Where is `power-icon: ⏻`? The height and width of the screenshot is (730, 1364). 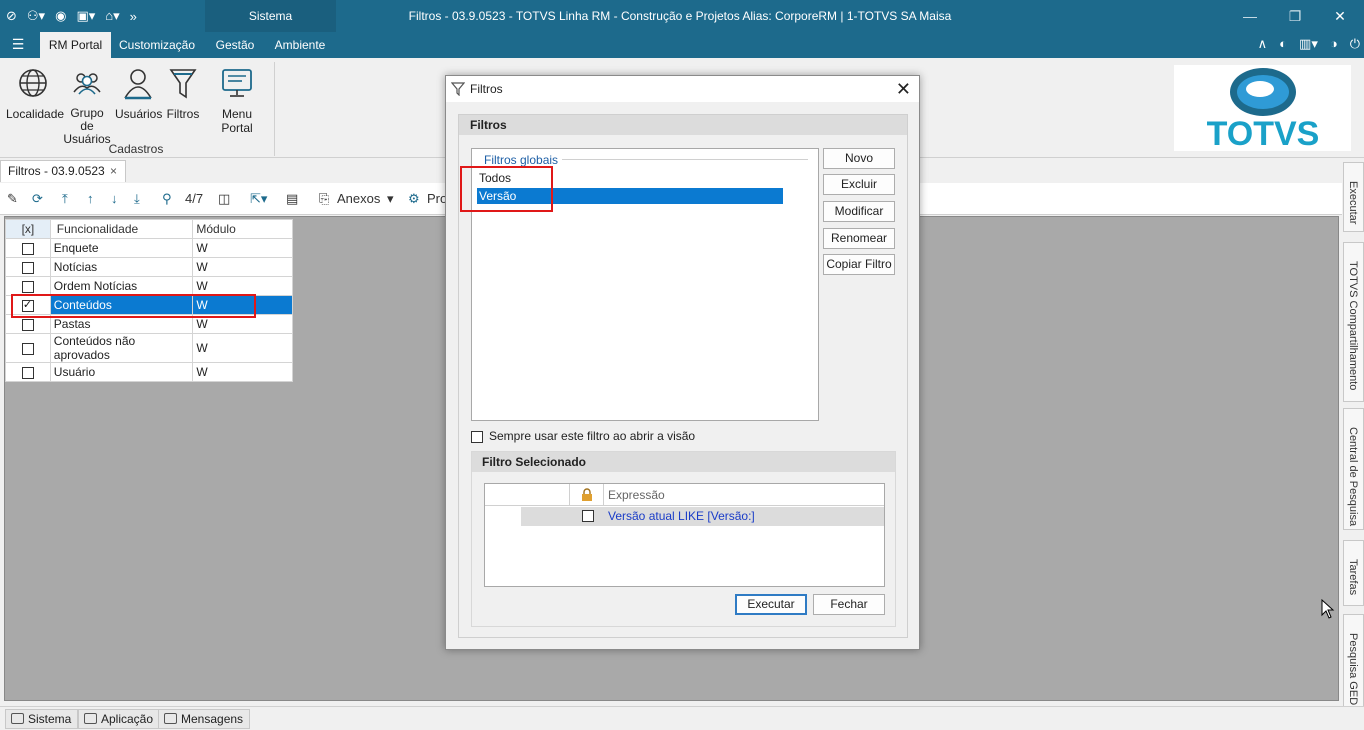
power-icon: ⏻ is located at coordinates (1355, 44).